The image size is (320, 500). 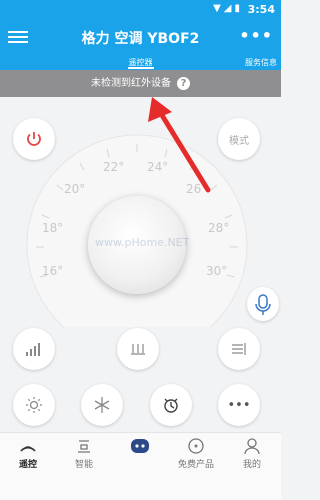 I want to click on snowflake-icon, so click(x=102, y=405).